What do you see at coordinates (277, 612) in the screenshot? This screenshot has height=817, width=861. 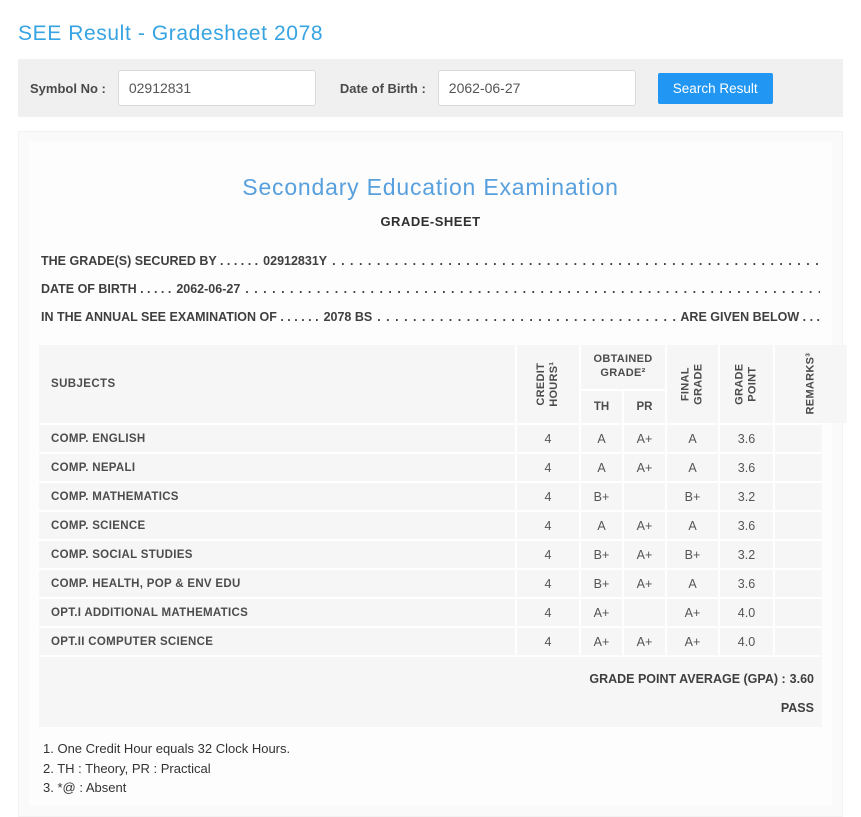 I see `cell-subject: OPT.I ADDITIONAL MATHEMATICS` at bounding box center [277, 612].